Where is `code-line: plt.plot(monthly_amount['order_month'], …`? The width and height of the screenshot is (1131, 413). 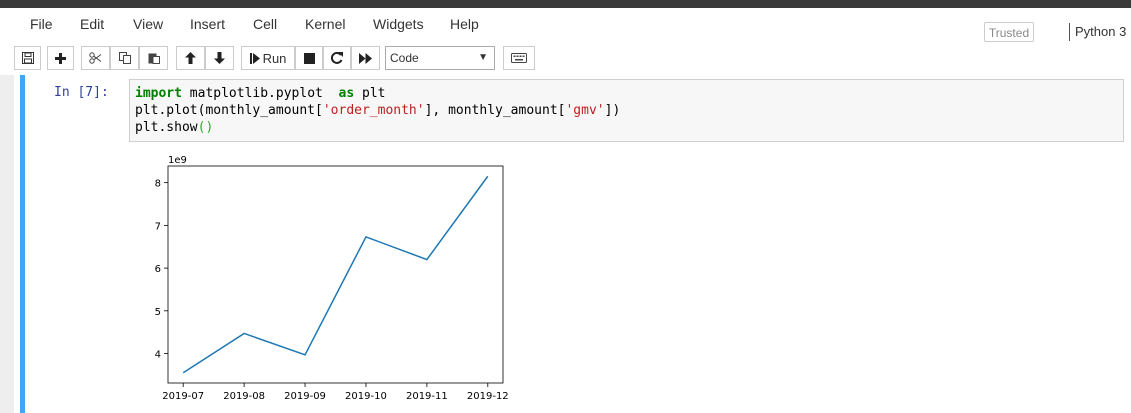
code-line: plt.plot(monthly_amount['order_month'], … is located at coordinates (378, 110).